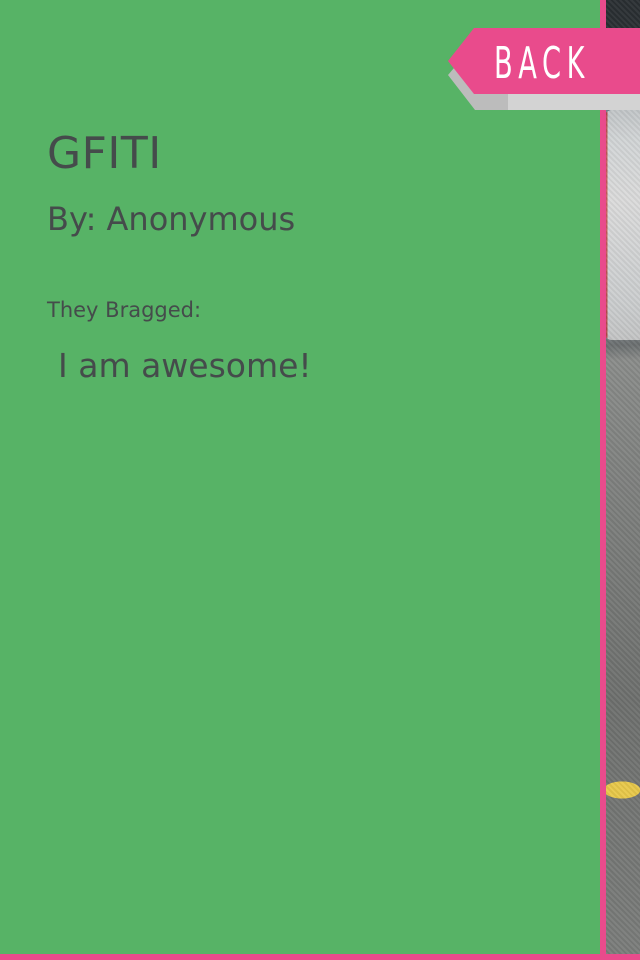 The image size is (640, 960). What do you see at coordinates (620, 480) in the screenshot?
I see `background-photo` at bounding box center [620, 480].